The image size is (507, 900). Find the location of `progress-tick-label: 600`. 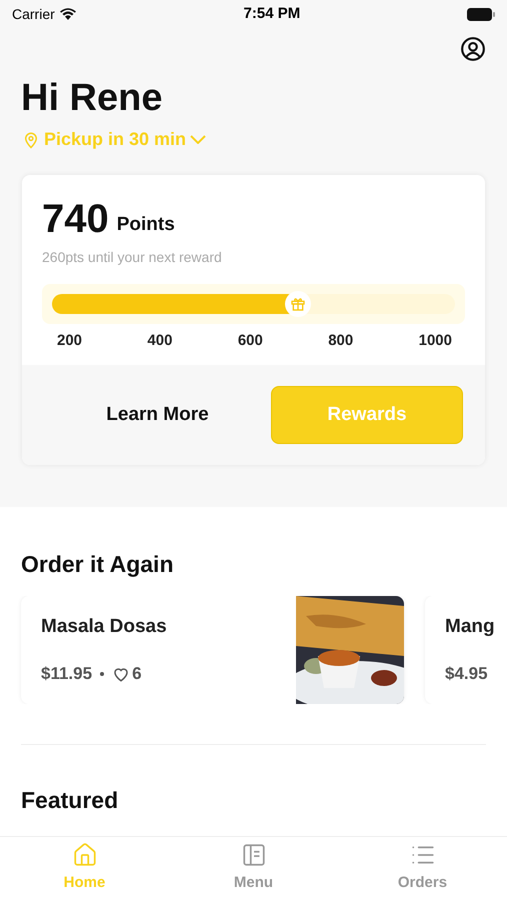

progress-tick-label: 600 is located at coordinates (250, 341).